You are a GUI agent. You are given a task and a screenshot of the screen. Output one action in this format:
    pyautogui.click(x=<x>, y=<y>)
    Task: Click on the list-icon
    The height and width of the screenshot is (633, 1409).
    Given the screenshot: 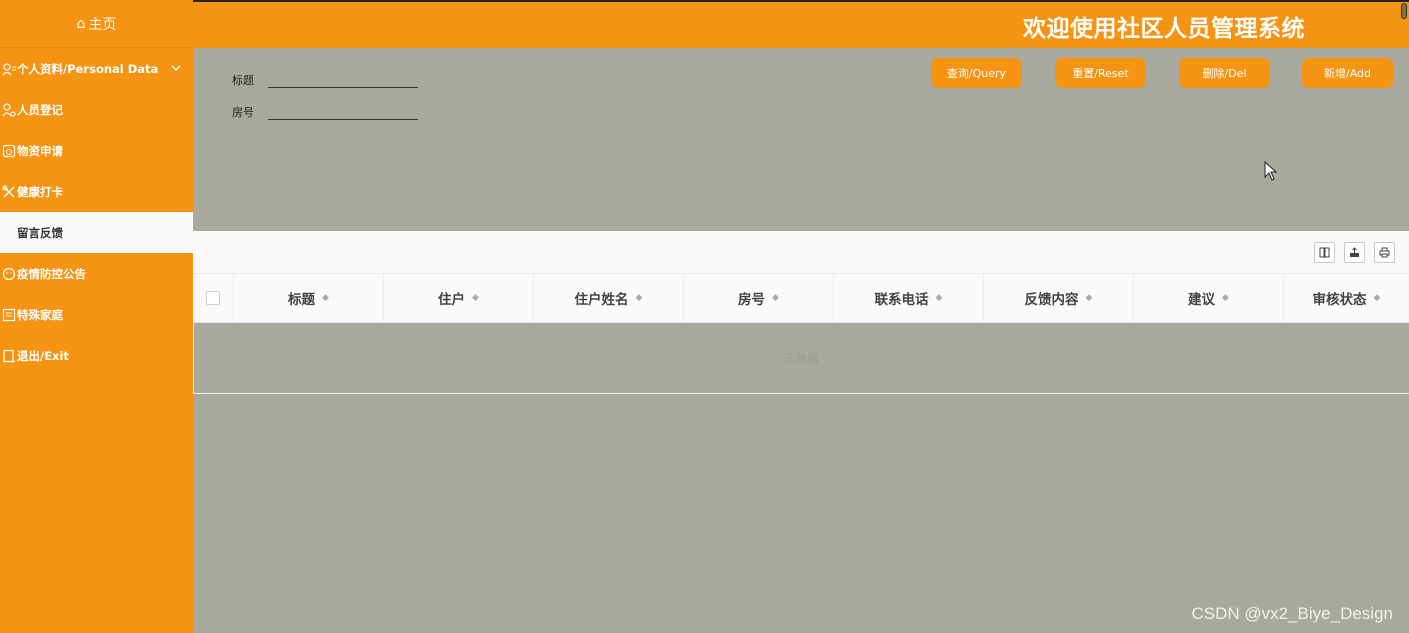 What is the action you would take?
    pyautogui.click(x=9, y=315)
    